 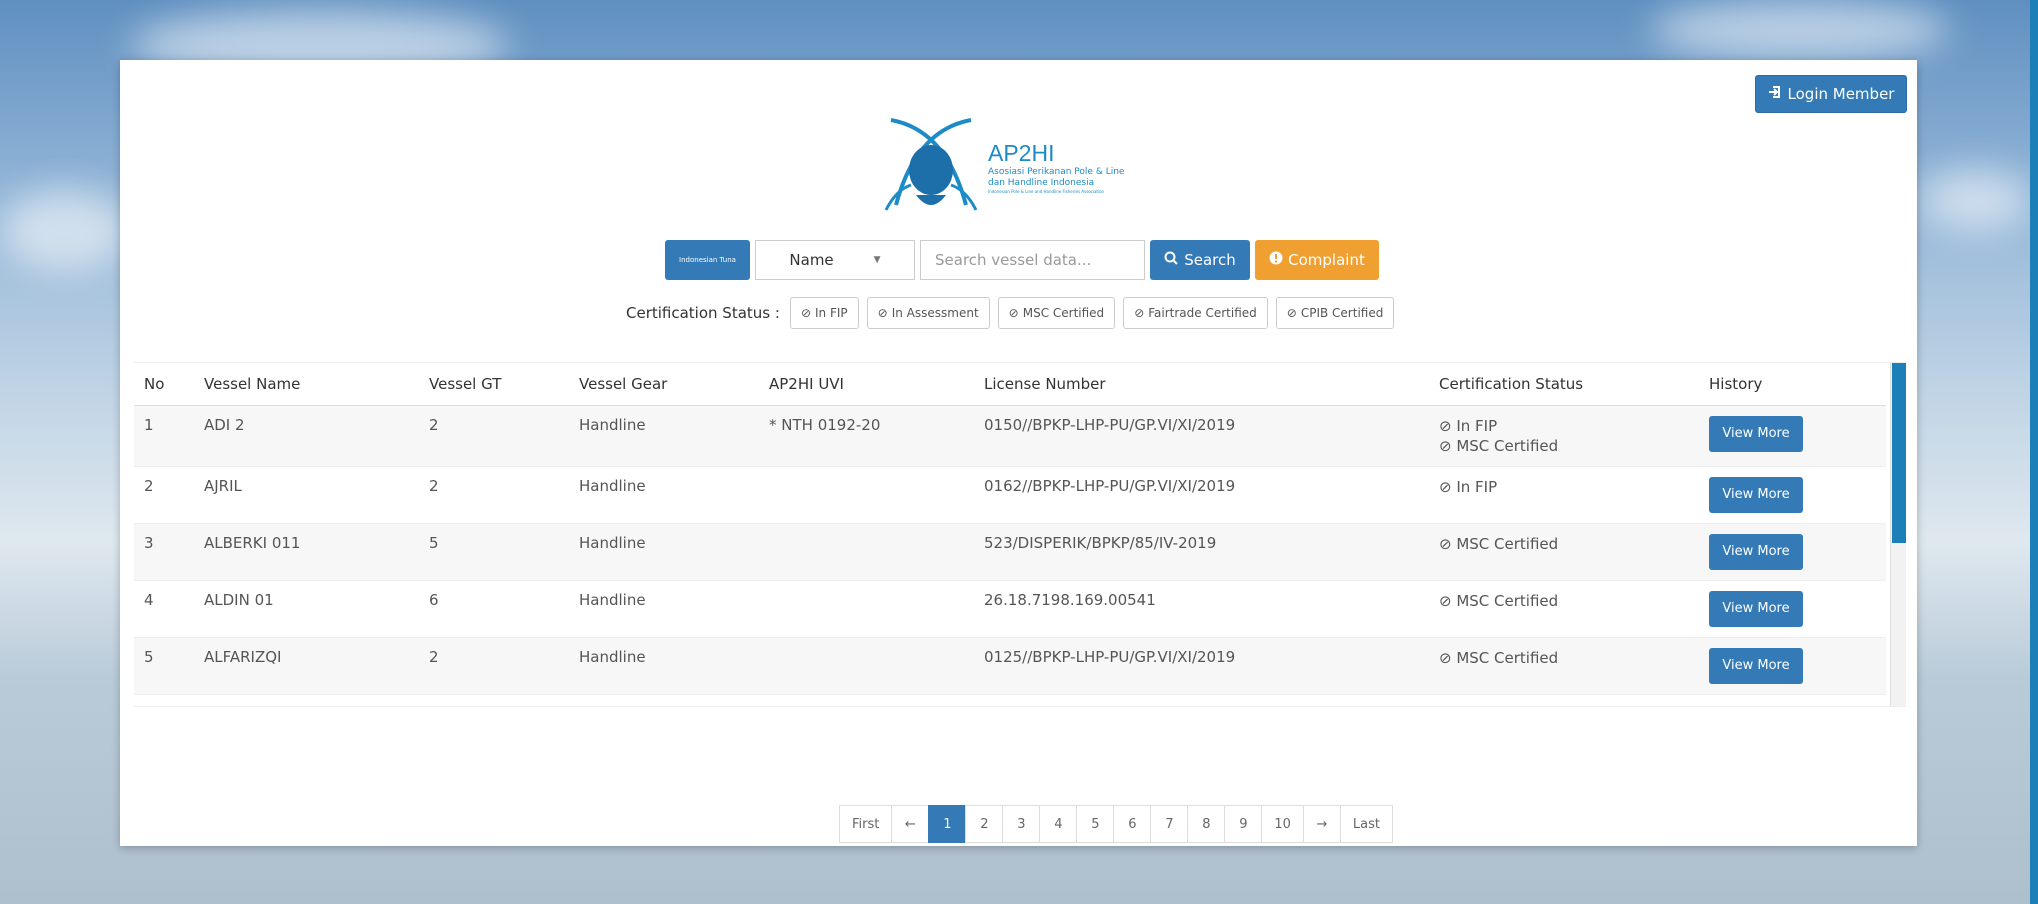 What do you see at coordinates (1206, 824) in the screenshot?
I see `page-button-8: 8` at bounding box center [1206, 824].